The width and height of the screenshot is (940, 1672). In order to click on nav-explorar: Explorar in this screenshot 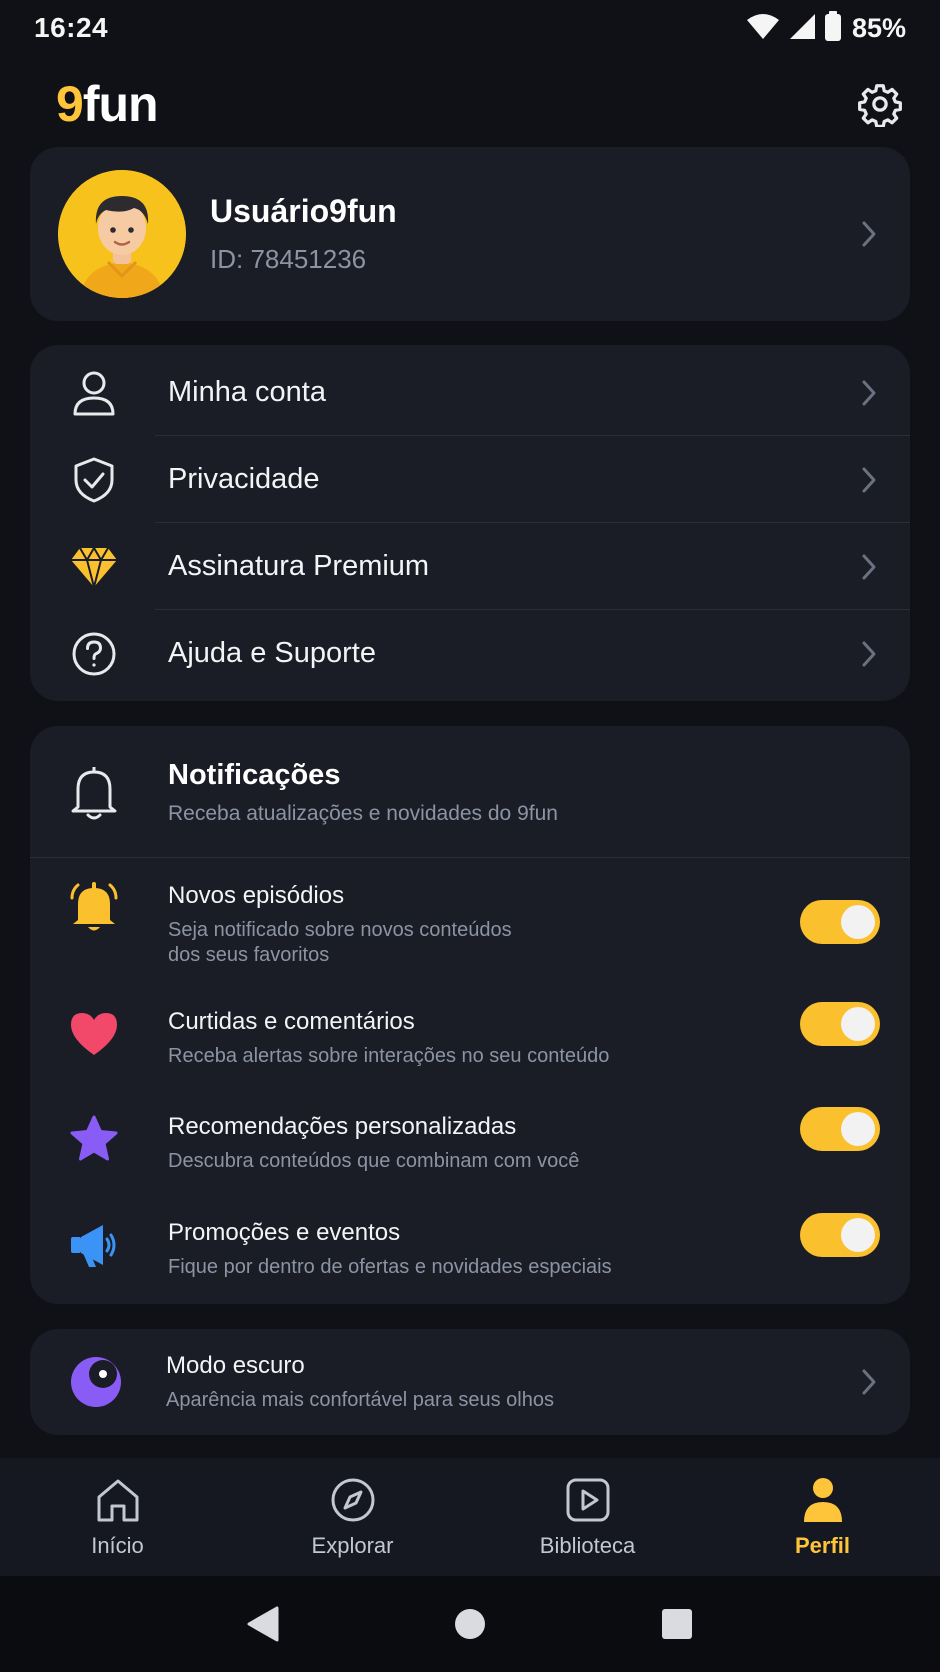, I will do `click(352, 1517)`.